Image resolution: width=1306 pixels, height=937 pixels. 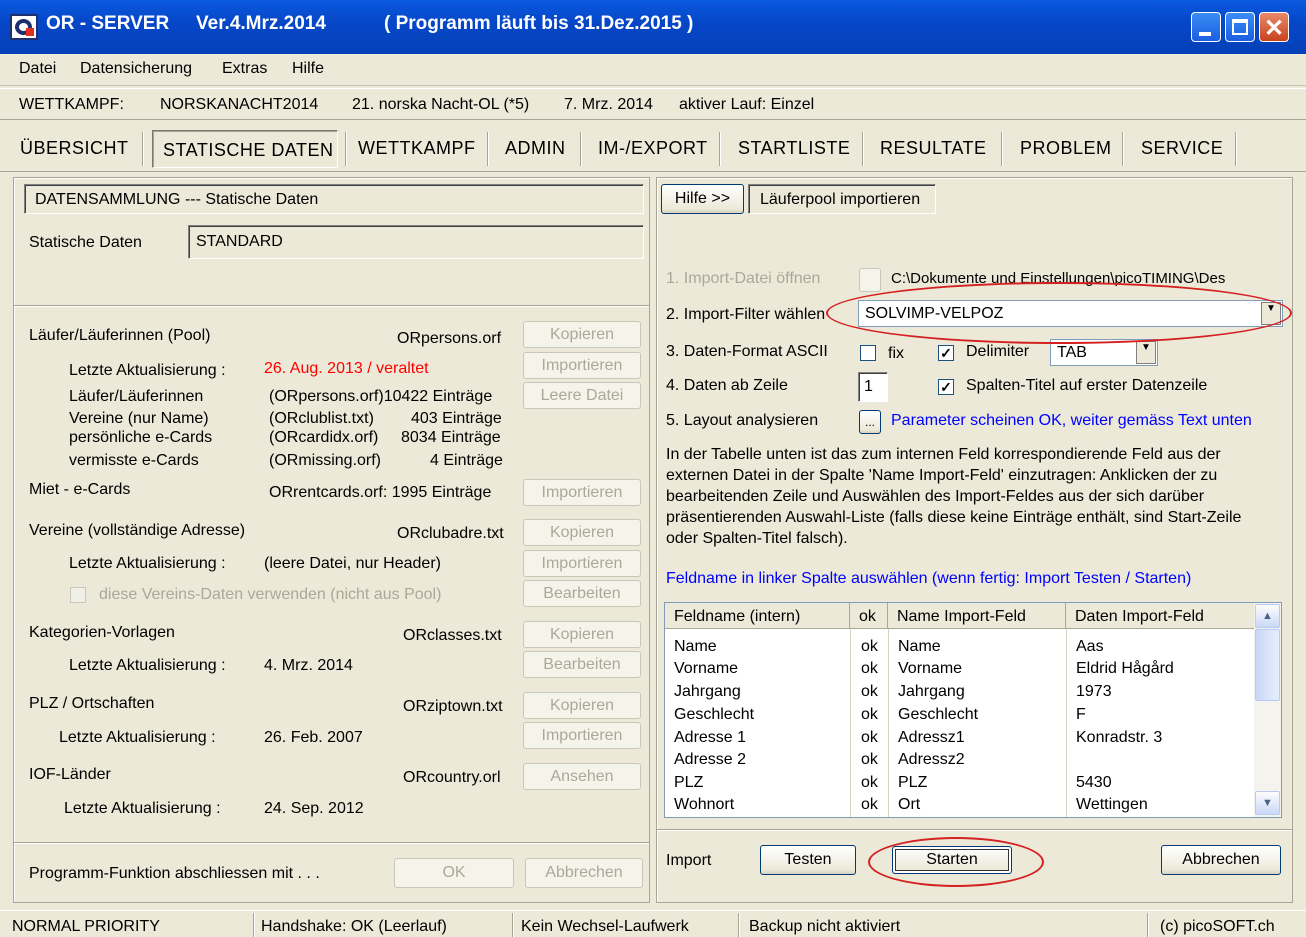 What do you see at coordinates (870, 280) in the screenshot?
I see `step1-open-button` at bounding box center [870, 280].